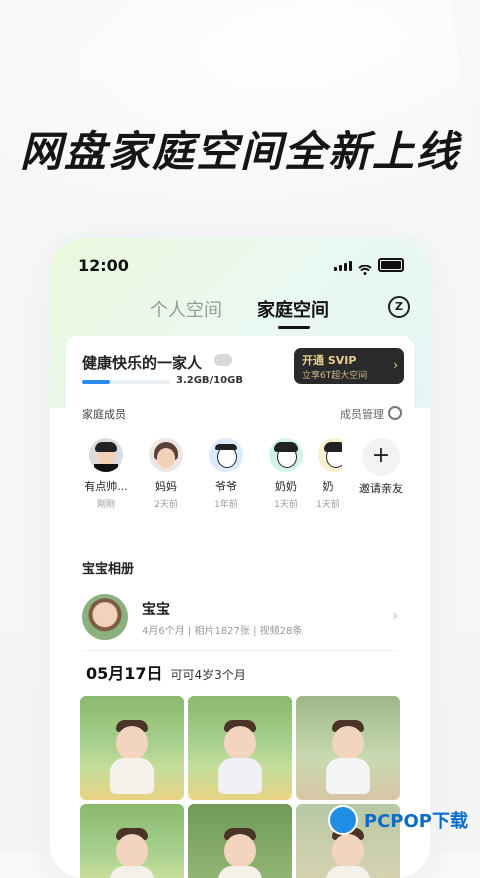  What do you see at coordinates (294, 327) in the screenshot?
I see `active-tab-indicator` at bounding box center [294, 327].